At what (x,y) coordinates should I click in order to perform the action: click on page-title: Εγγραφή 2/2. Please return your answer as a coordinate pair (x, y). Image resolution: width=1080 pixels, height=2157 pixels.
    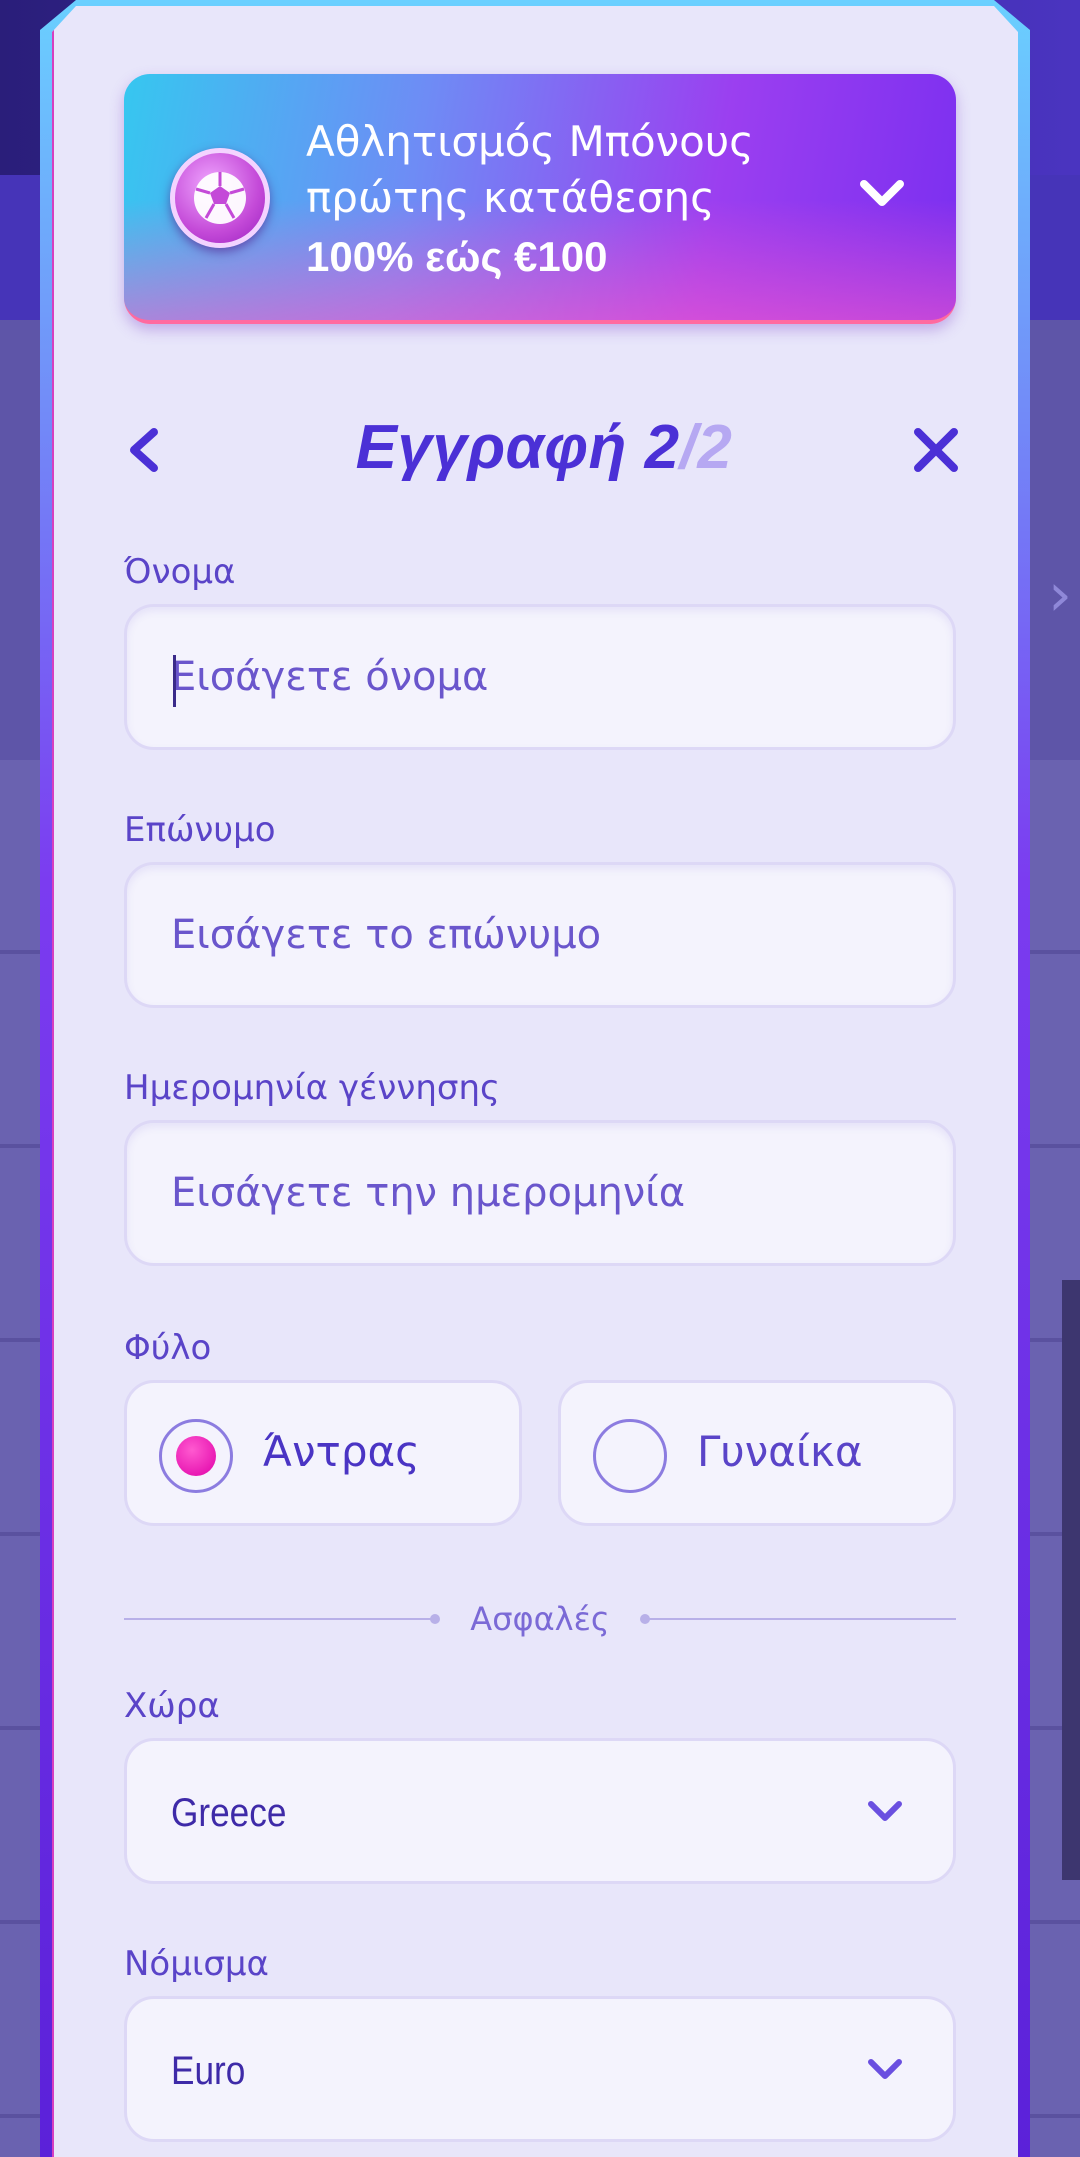
    Looking at the image, I should click on (544, 447).